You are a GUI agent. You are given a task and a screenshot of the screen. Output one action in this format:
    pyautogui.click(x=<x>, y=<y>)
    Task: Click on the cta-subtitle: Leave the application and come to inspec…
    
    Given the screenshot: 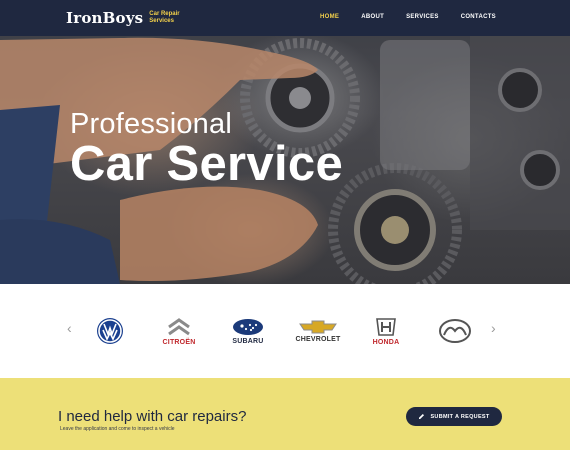 What is the action you would take?
    pyautogui.click(x=117, y=429)
    